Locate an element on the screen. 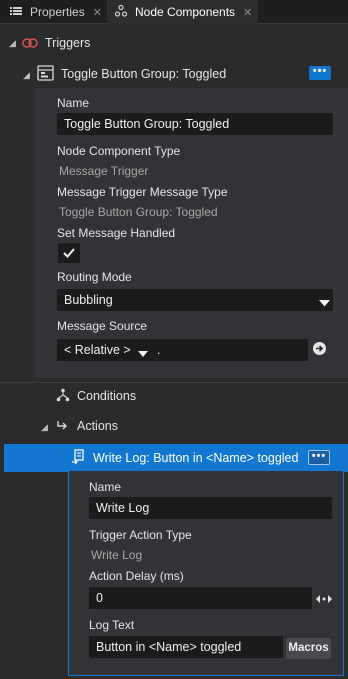 Image resolution: width=348 pixels, height=679 pixels. delay-label: Action Delay (ms) is located at coordinates (136, 576).